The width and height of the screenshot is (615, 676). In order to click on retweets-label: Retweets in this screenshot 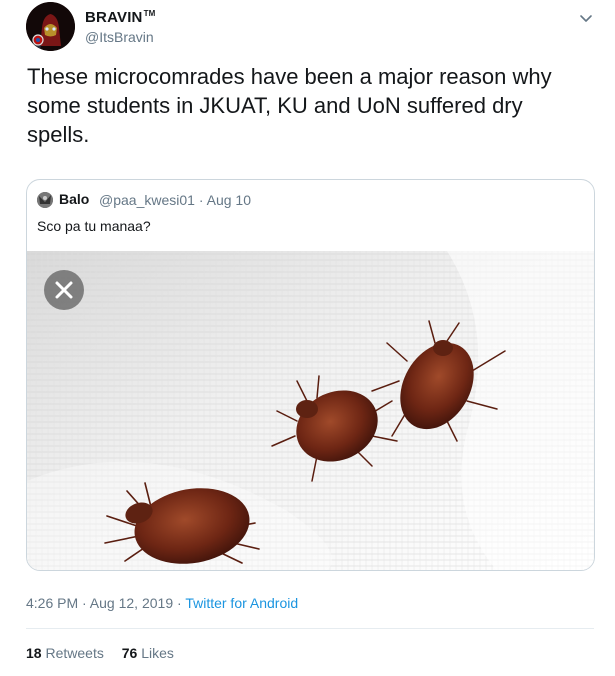, I will do `click(74, 653)`.